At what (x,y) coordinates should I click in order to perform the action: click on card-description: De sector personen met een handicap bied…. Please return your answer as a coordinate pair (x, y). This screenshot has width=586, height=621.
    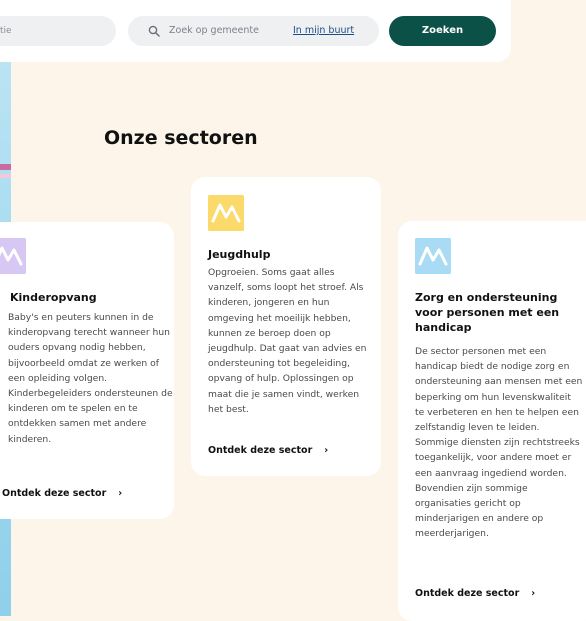
    Looking at the image, I should click on (499, 443).